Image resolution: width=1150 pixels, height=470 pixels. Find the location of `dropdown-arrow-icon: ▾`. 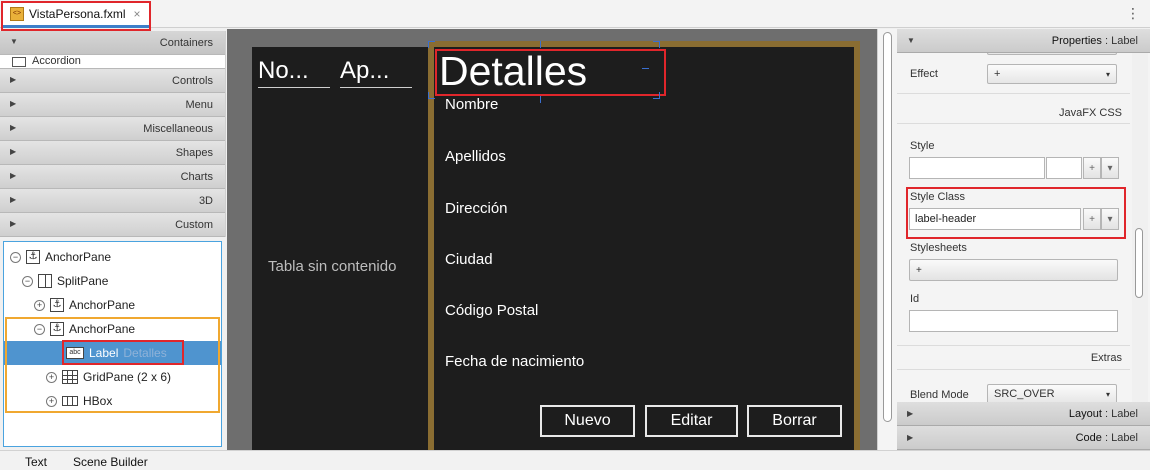

dropdown-arrow-icon: ▾ is located at coordinates (1107, 394).